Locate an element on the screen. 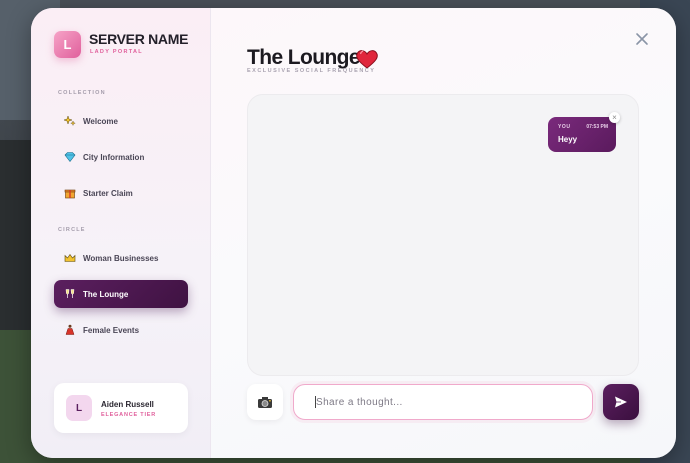 Image resolution: width=690 pixels, height=463 pixels. camera-button is located at coordinates (265, 402).